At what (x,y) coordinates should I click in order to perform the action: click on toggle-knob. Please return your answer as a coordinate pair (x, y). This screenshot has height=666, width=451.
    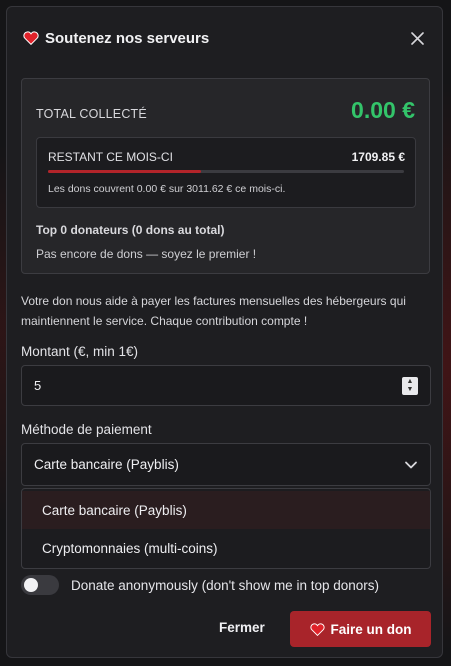
    Looking at the image, I should click on (31, 585).